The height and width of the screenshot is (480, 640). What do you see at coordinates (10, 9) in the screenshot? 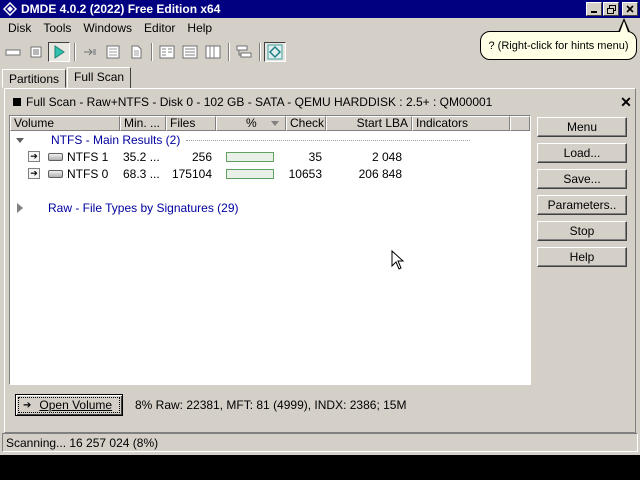
I see `dmde-app-icon` at bounding box center [10, 9].